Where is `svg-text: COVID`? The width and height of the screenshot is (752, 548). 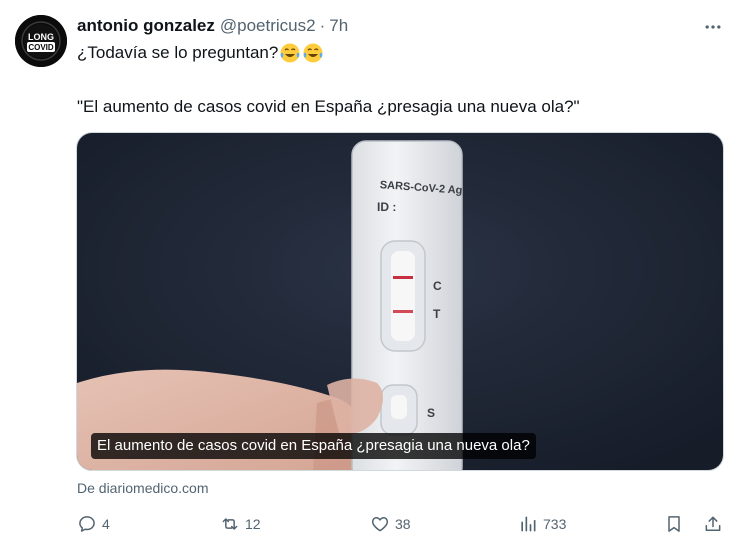 svg-text: COVID is located at coordinates (41, 47).